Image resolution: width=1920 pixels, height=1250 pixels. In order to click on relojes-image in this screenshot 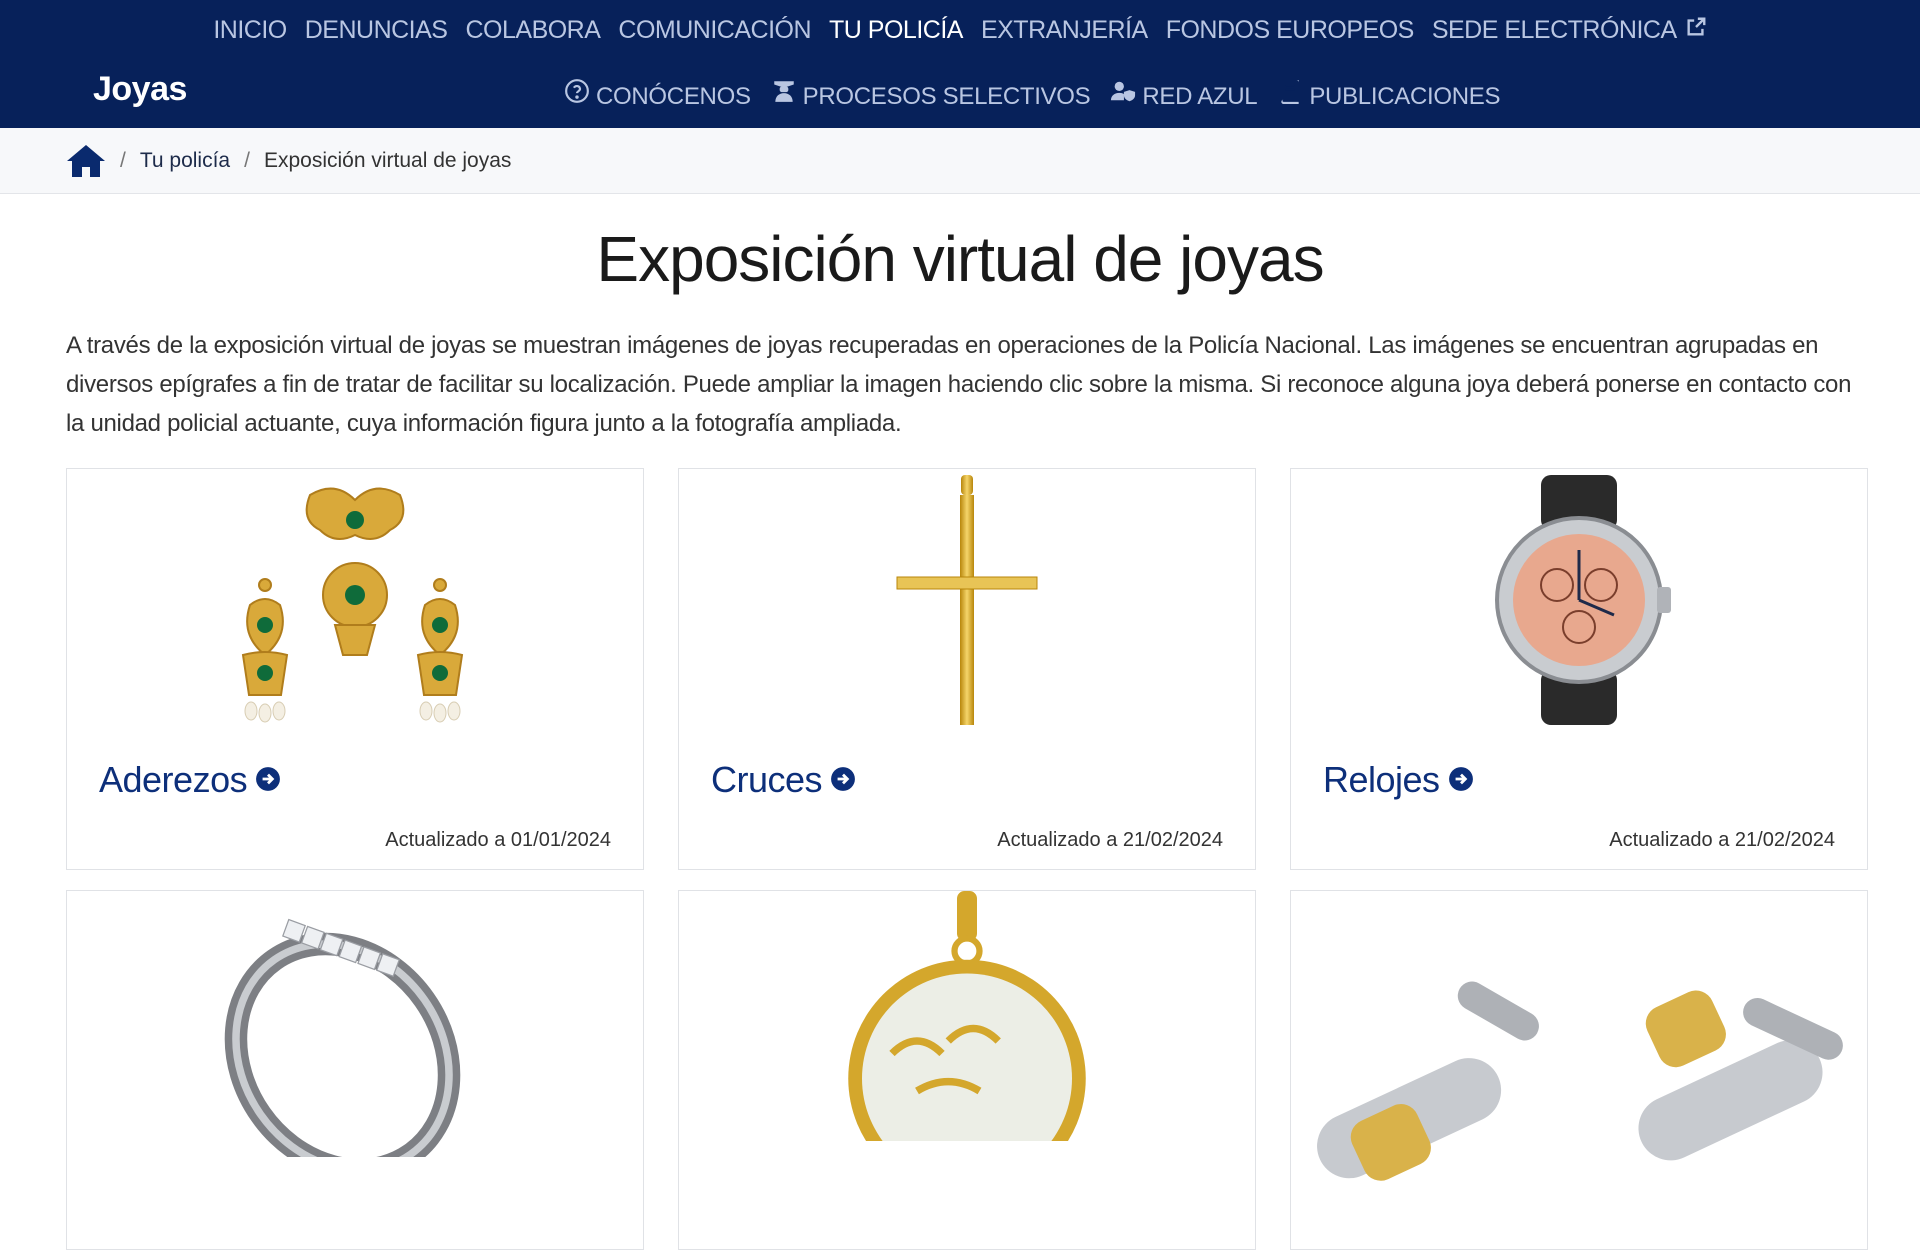, I will do `click(1579, 600)`.